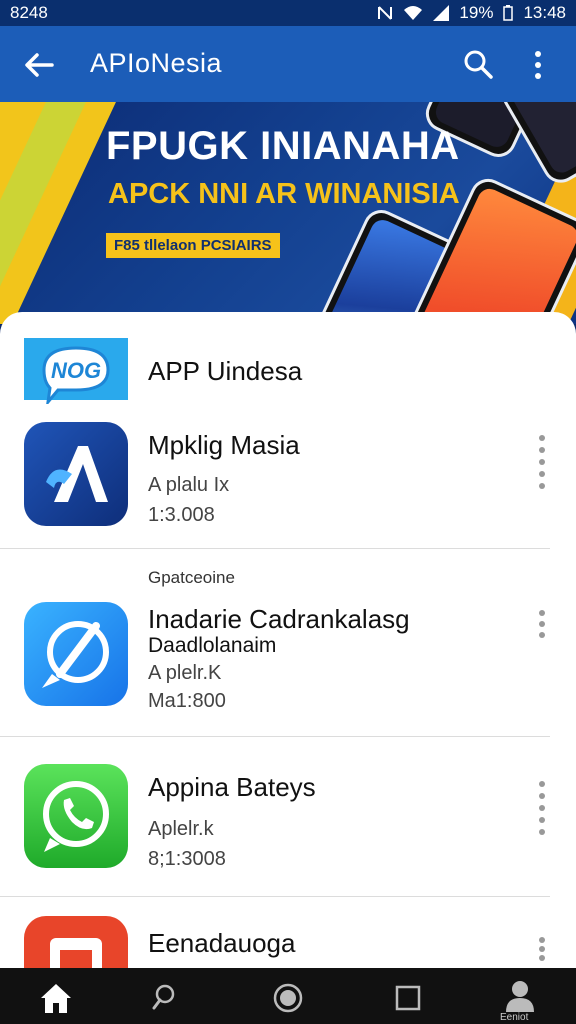 The width and height of the screenshot is (576, 1024). I want to click on status-left-text: 8248, so click(29, 12).